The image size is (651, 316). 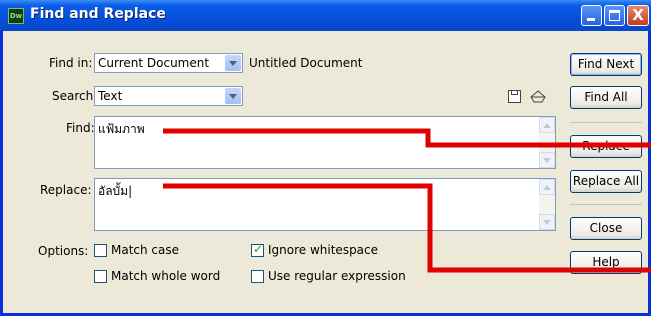 What do you see at coordinates (407, 138) in the screenshot?
I see `find-annotation-line` at bounding box center [407, 138].